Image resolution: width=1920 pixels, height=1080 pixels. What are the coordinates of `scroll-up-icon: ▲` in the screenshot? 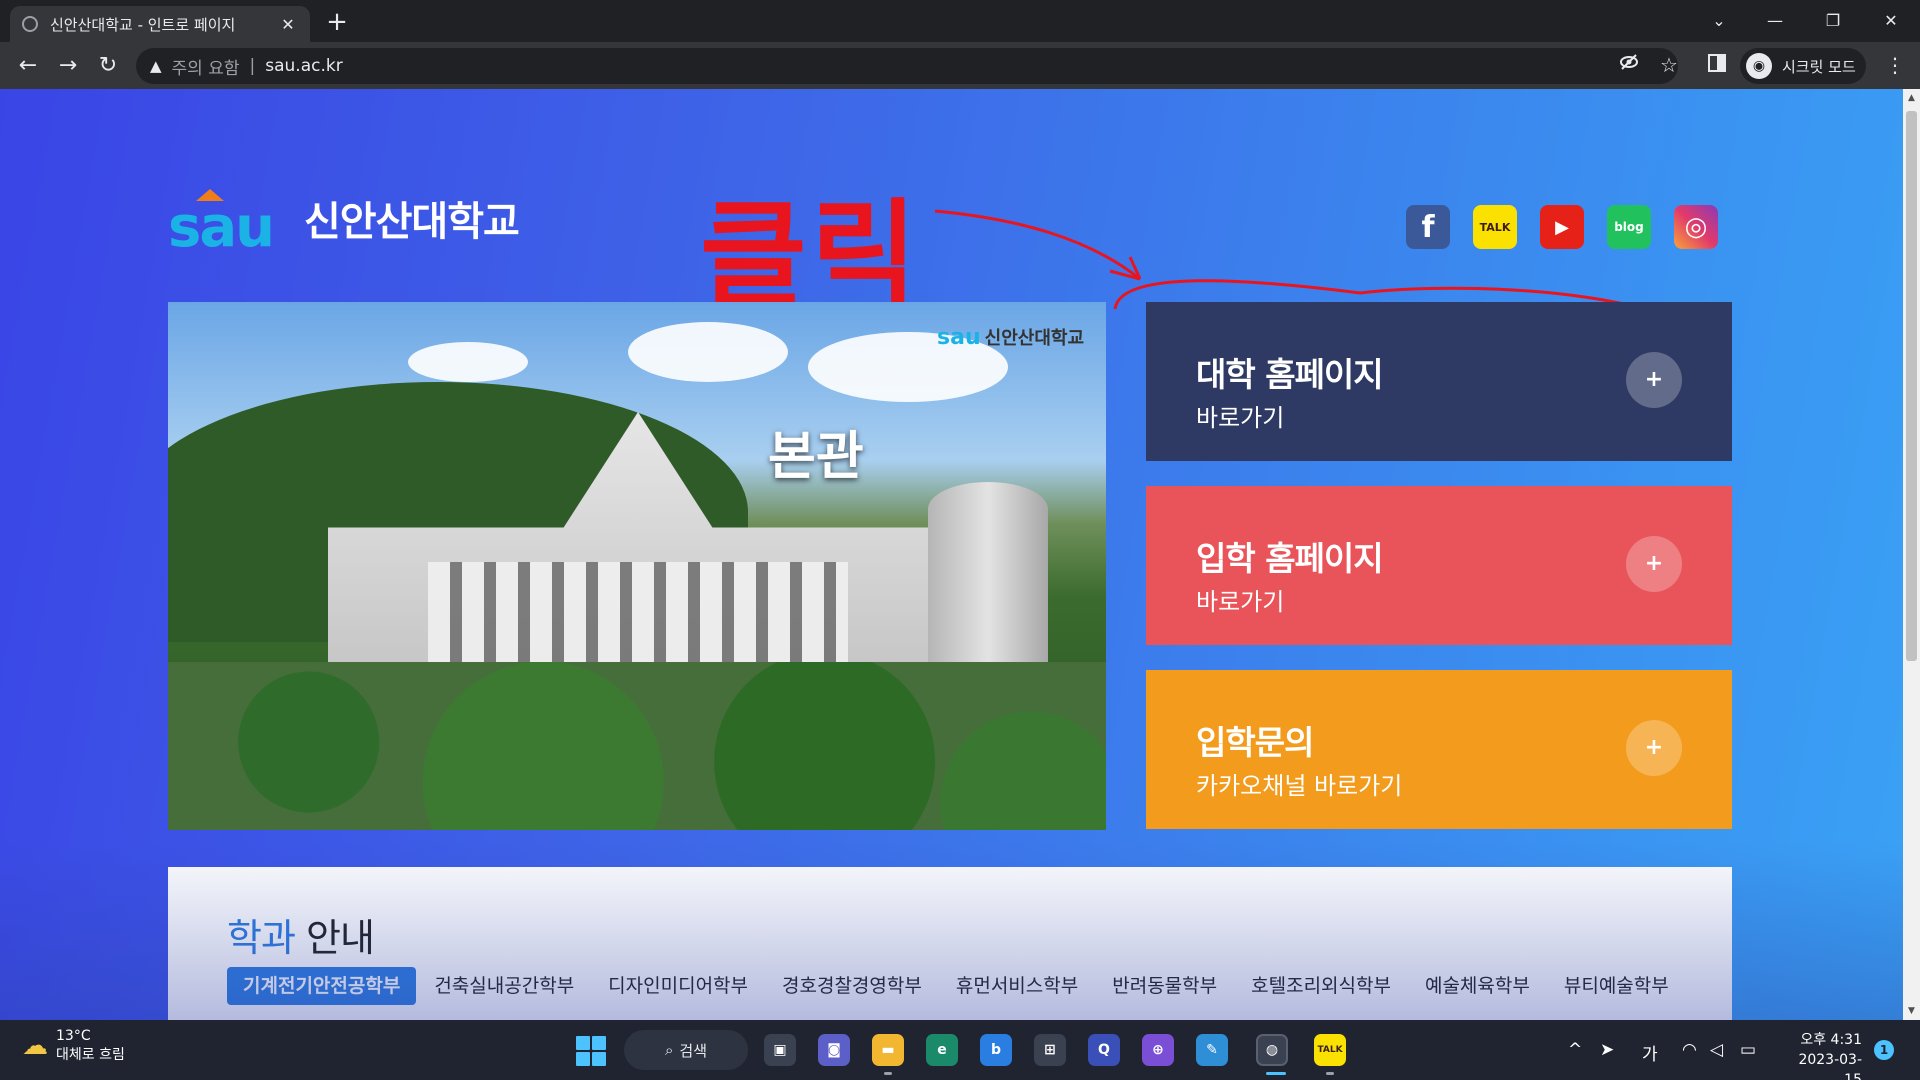 It's located at (1911, 98).